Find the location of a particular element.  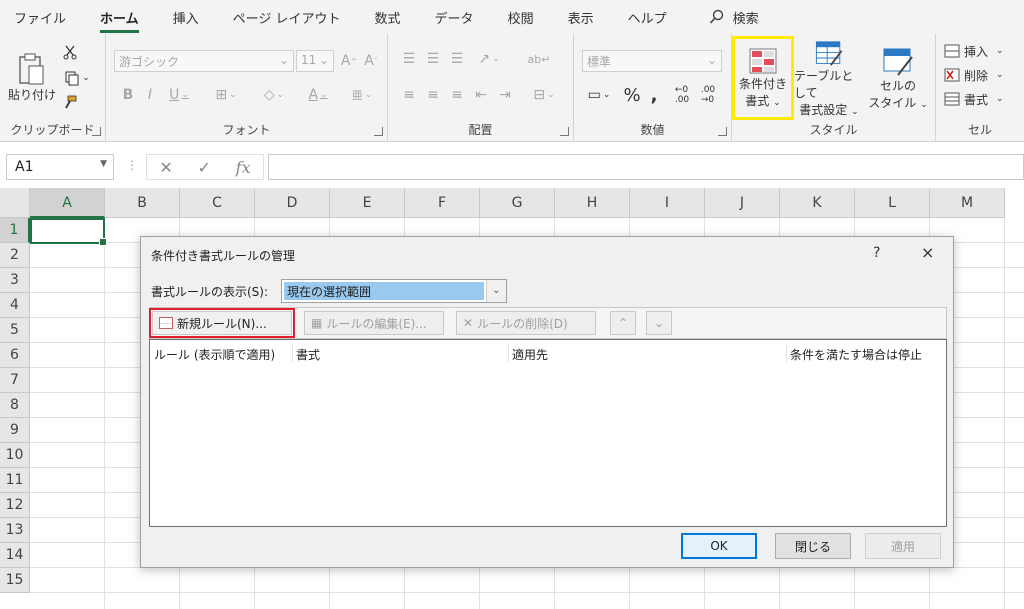

font-name-combo: 游ゴシック ⌄ is located at coordinates (204, 61).